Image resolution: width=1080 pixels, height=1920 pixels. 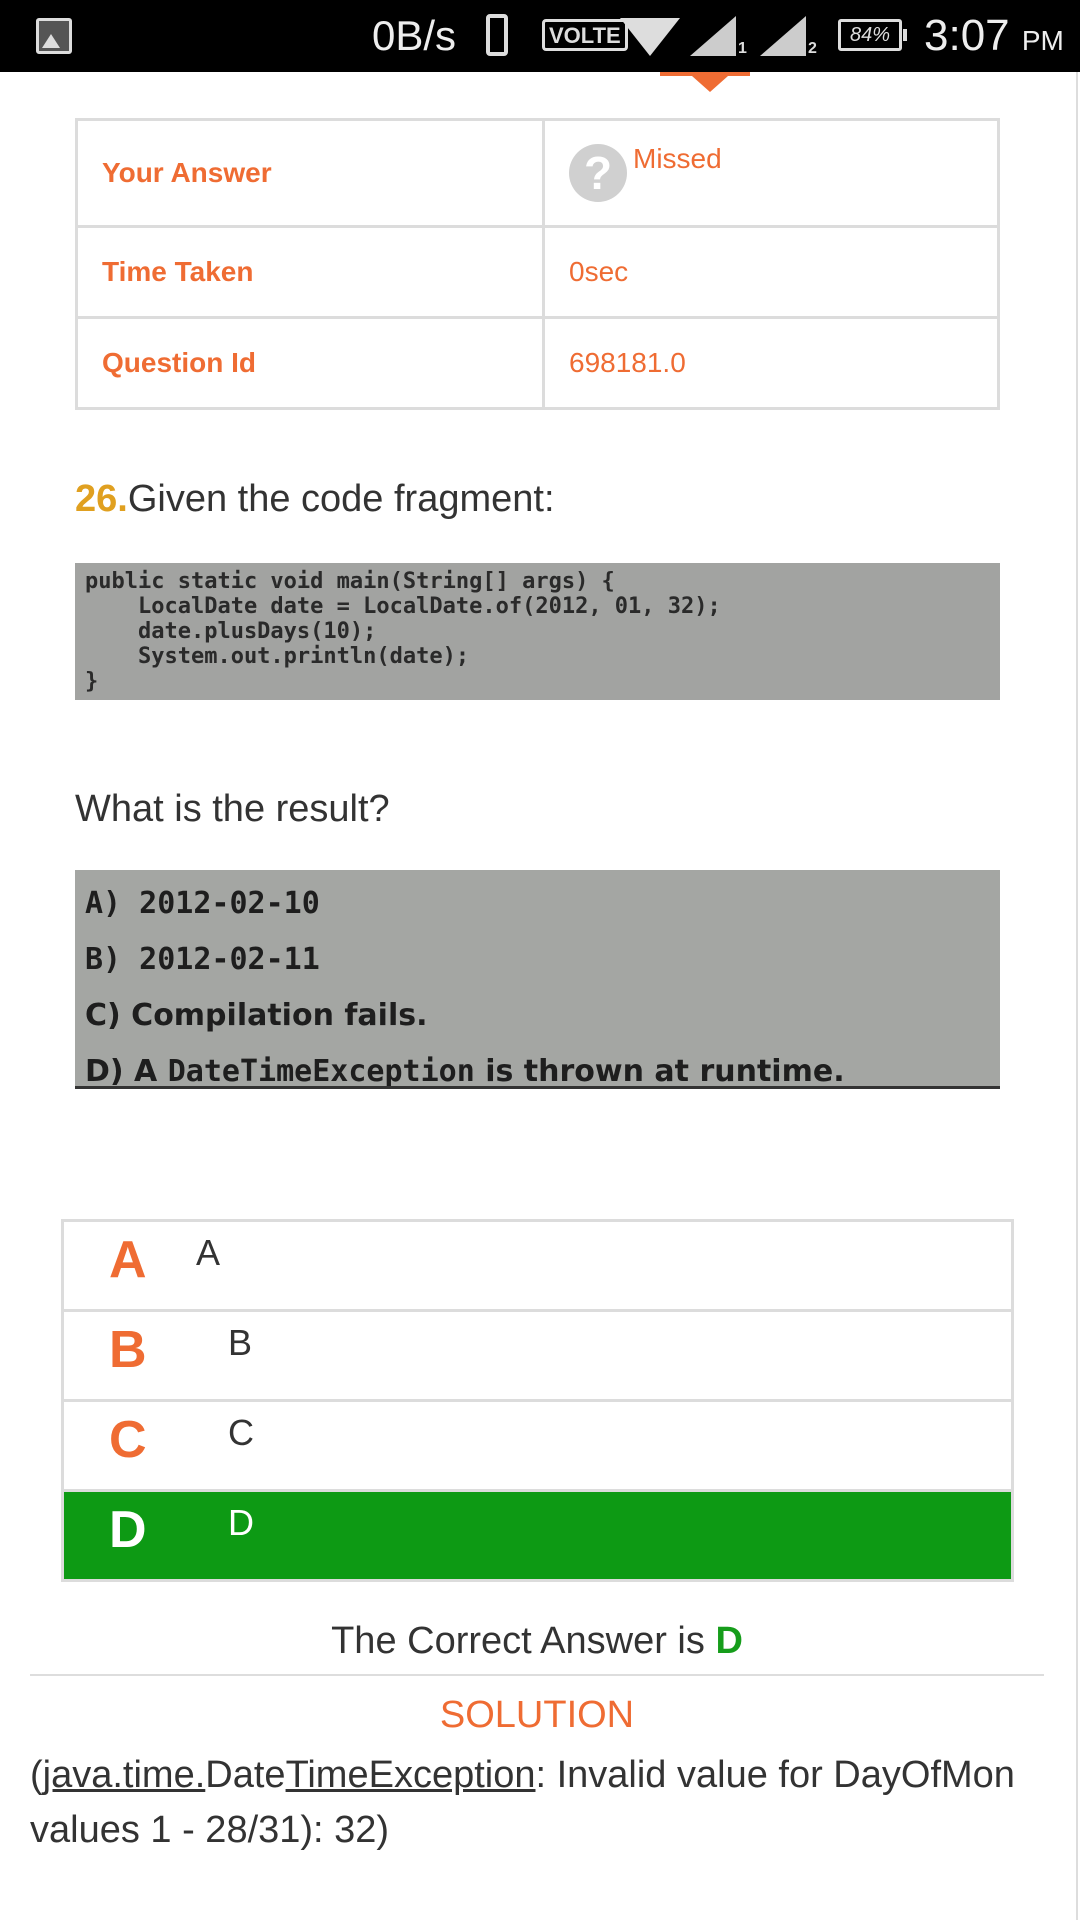 I want to click on your-answer-value-cell: ? Missed, so click(x=771, y=173).